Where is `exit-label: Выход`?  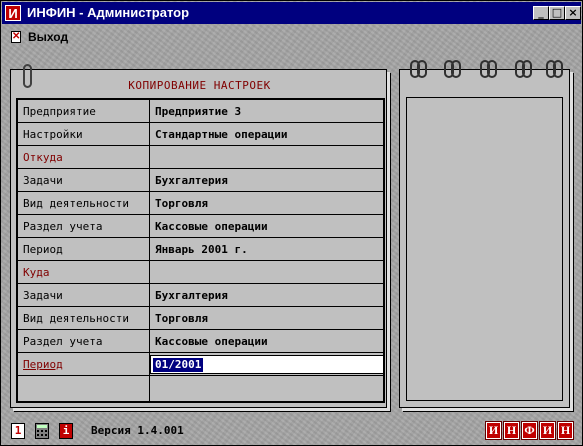 exit-label: Выход is located at coordinates (48, 37).